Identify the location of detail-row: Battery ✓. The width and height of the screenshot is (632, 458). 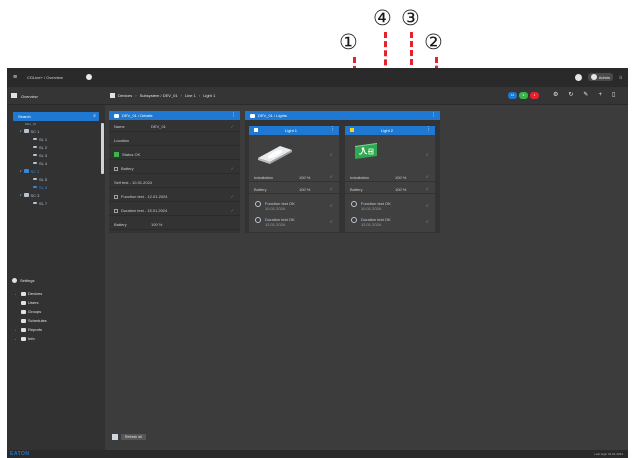
(174, 169).